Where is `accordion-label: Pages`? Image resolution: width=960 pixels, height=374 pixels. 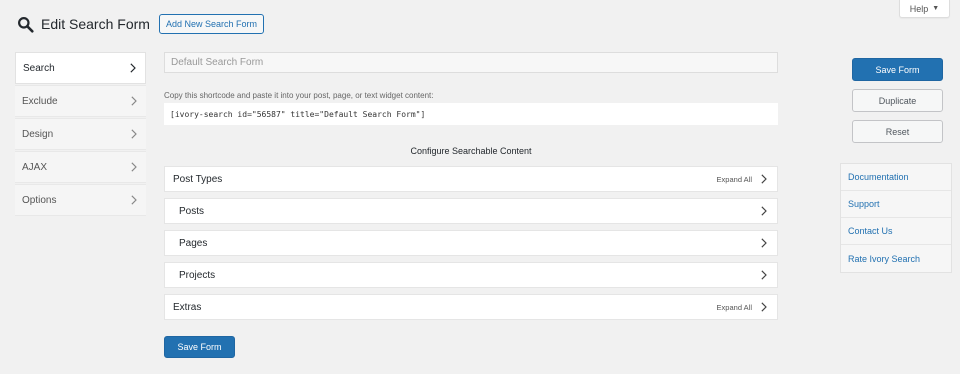
accordion-label: Pages is located at coordinates (193, 243).